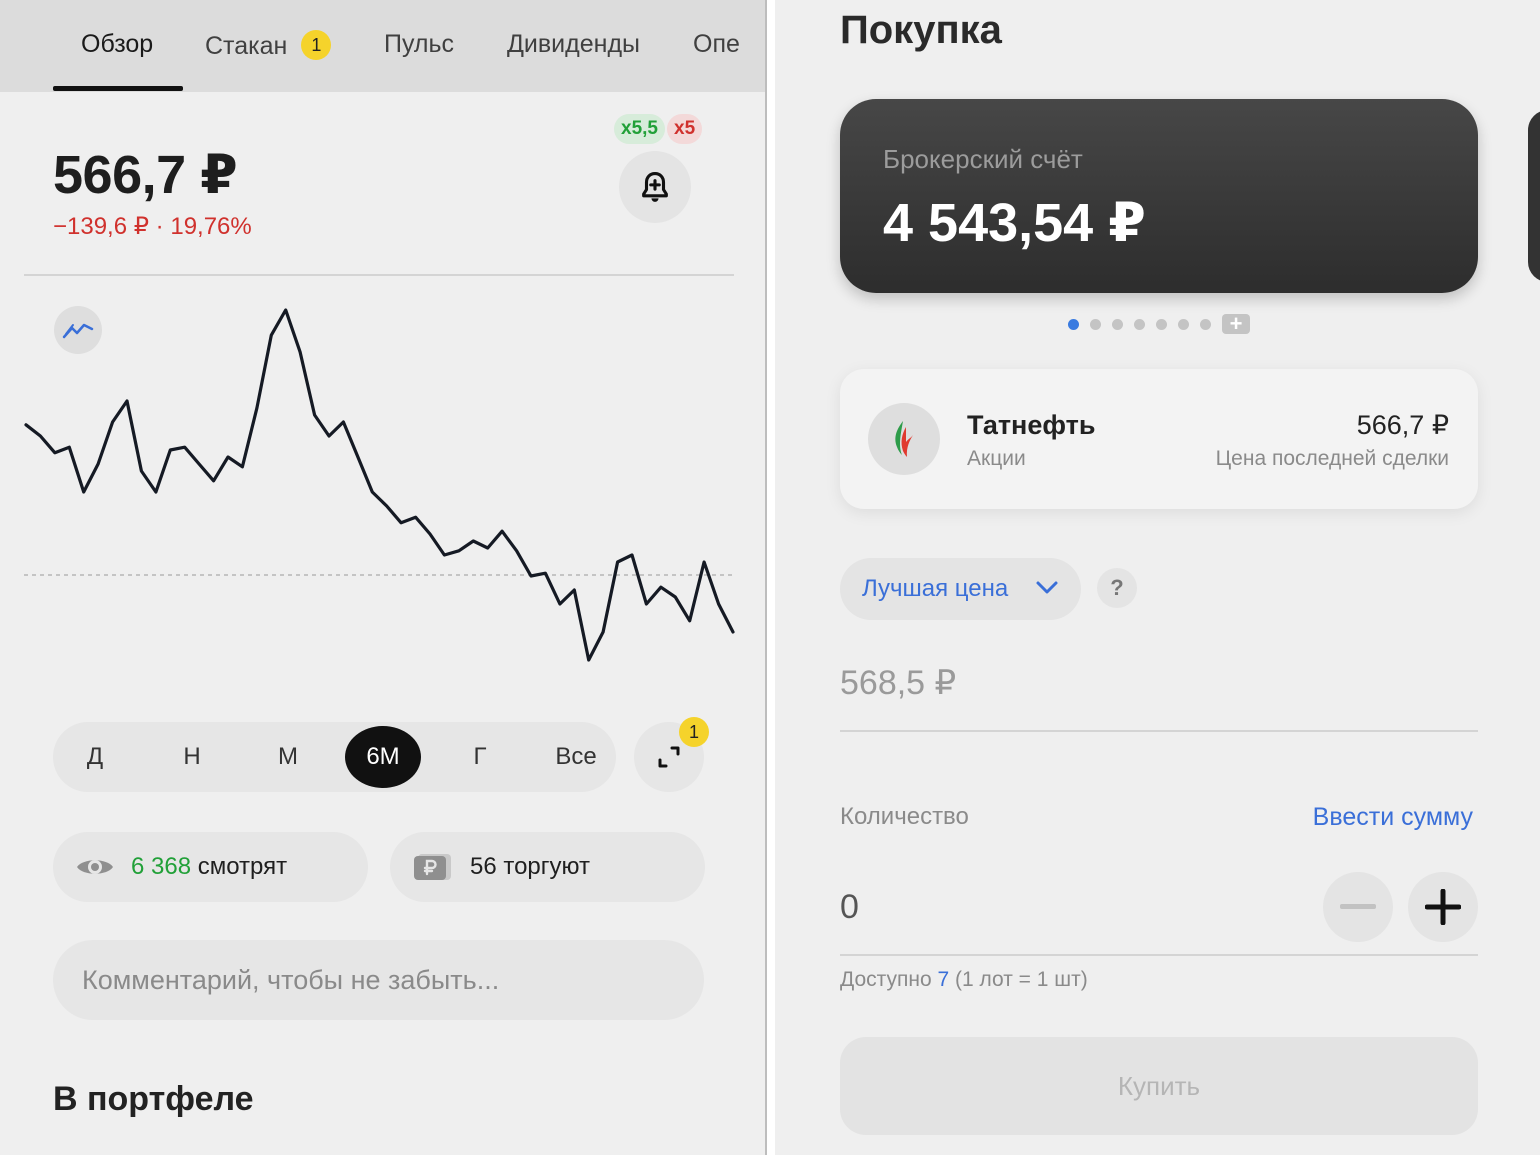 This screenshot has width=1540, height=1155. I want to click on page-title: Покупка, so click(921, 30).